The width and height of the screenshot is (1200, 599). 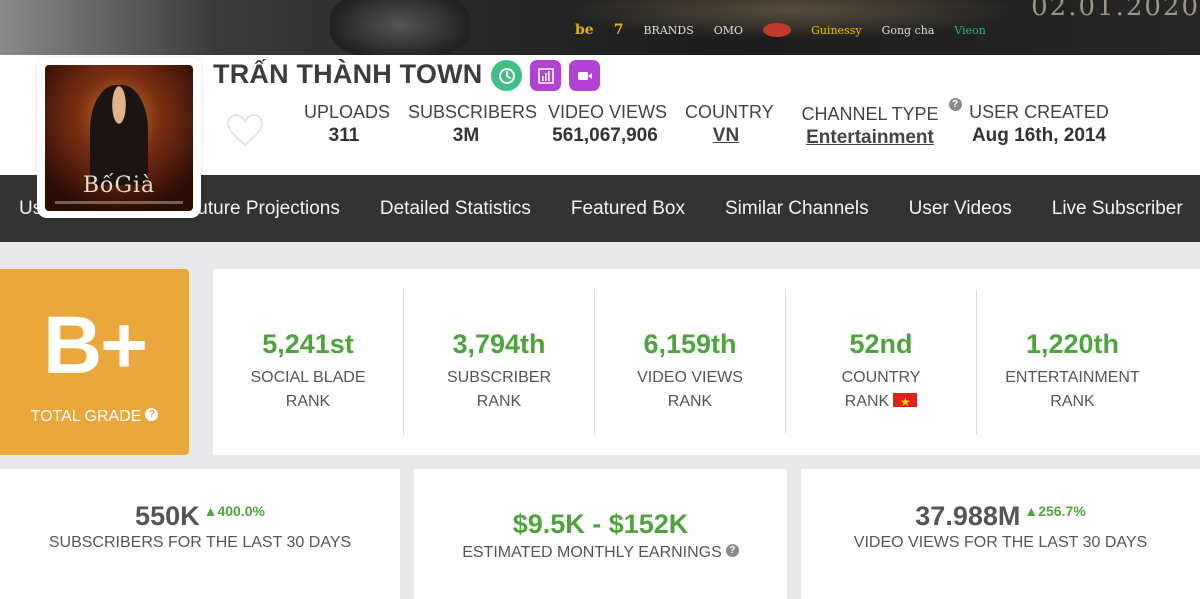 I want to click on stat-uploads: UPLOADS 311, so click(x=347, y=124).